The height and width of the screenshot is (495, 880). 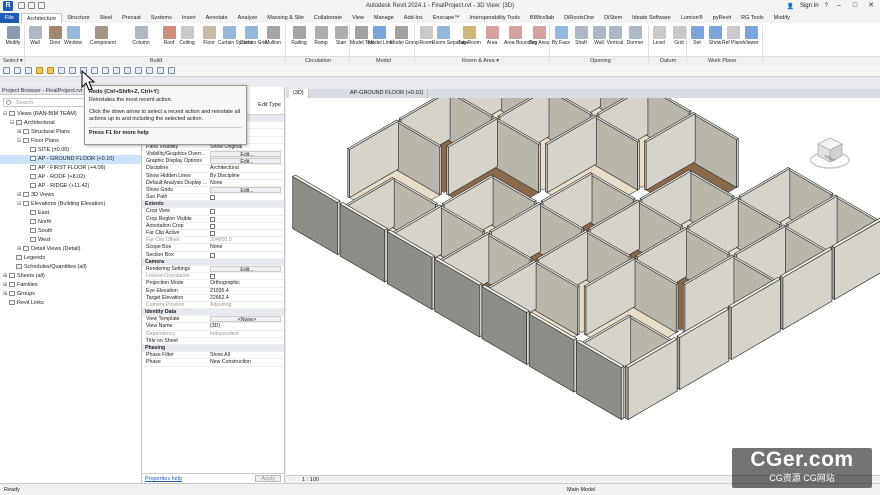 I want to click on panel-label-build: Build, so click(x=156, y=61).